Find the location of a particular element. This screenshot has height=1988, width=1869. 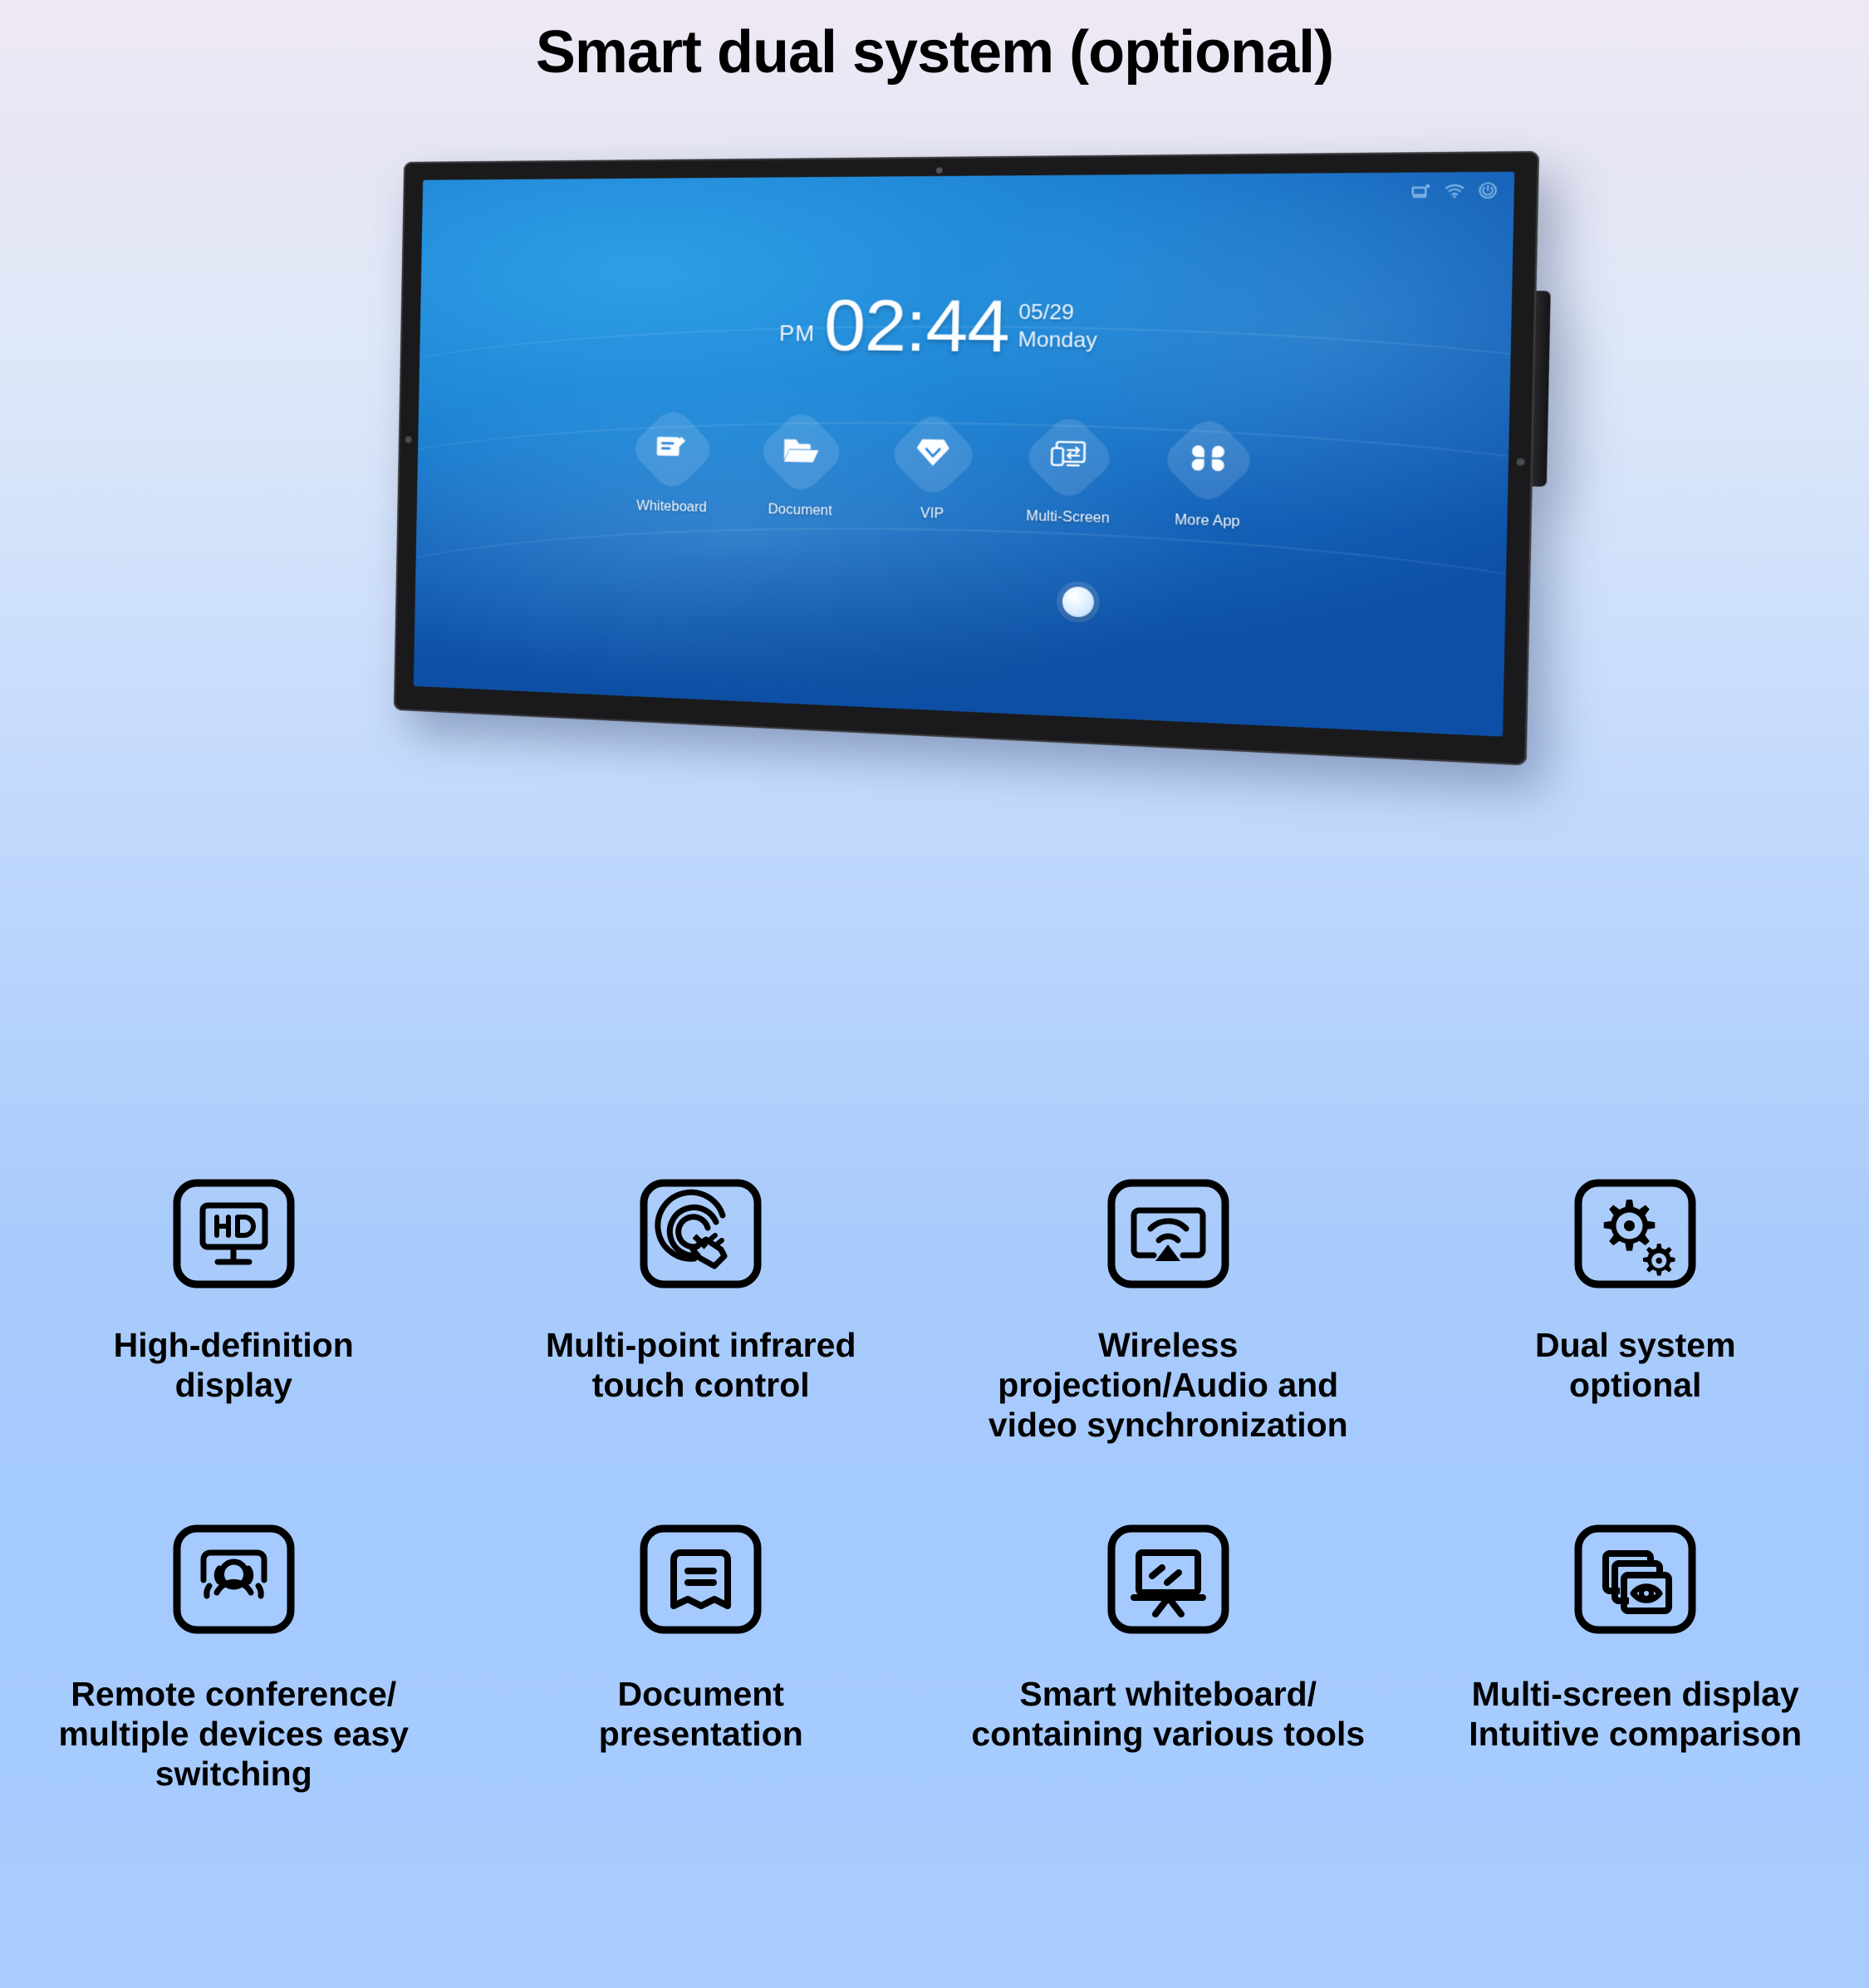

clock-date: 05/29 is located at coordinates (1046, 313).